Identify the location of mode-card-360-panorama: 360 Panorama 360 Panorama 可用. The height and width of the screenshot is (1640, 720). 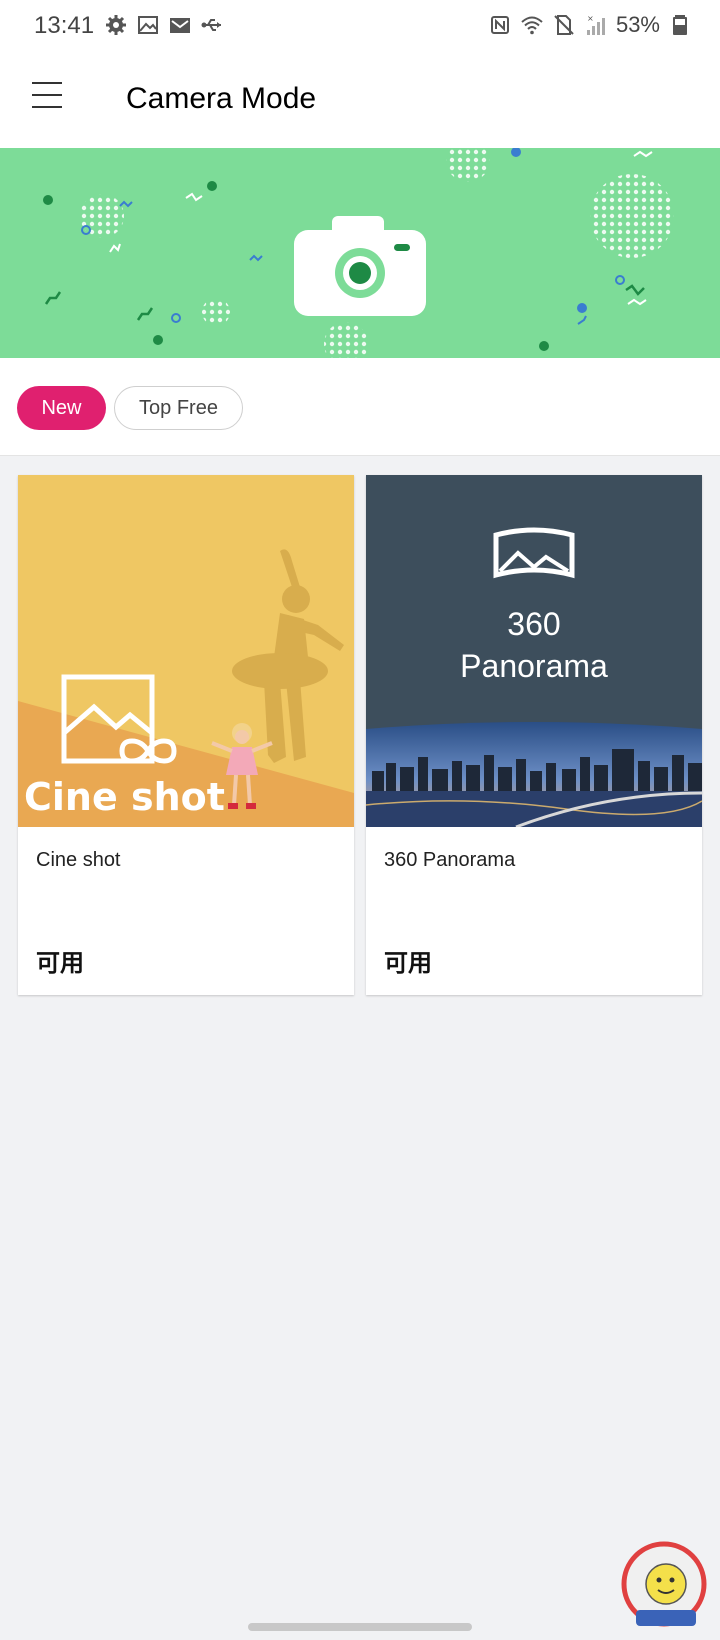
(534, 735).